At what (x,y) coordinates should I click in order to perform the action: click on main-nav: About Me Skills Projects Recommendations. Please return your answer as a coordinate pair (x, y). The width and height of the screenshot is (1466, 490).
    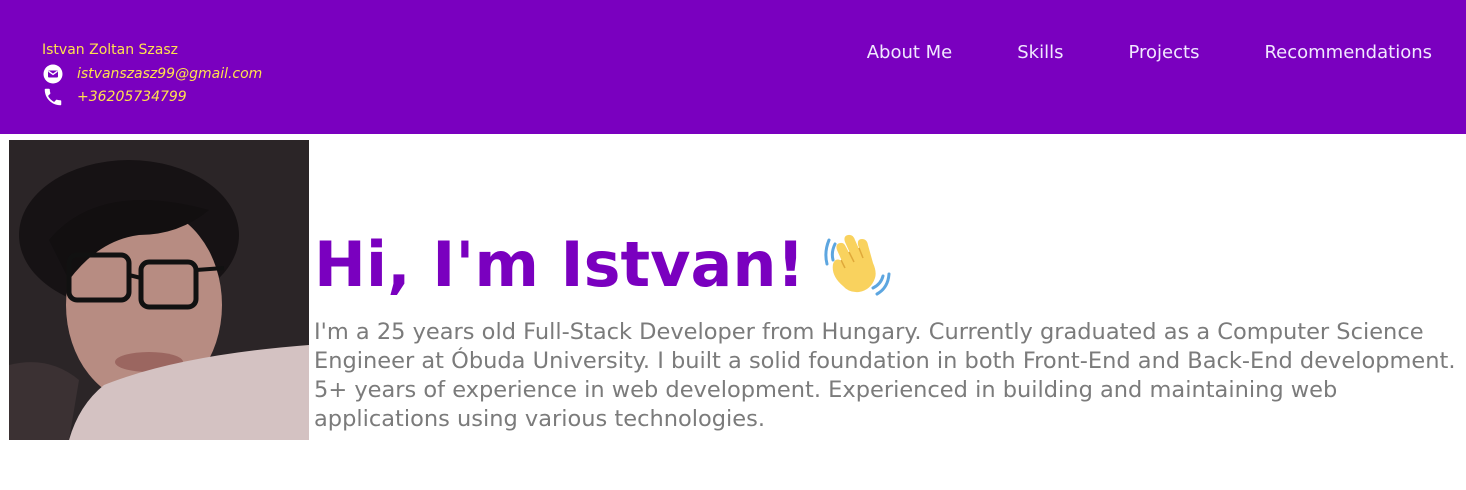
    Looking at the image, I should click on (1117, 53).